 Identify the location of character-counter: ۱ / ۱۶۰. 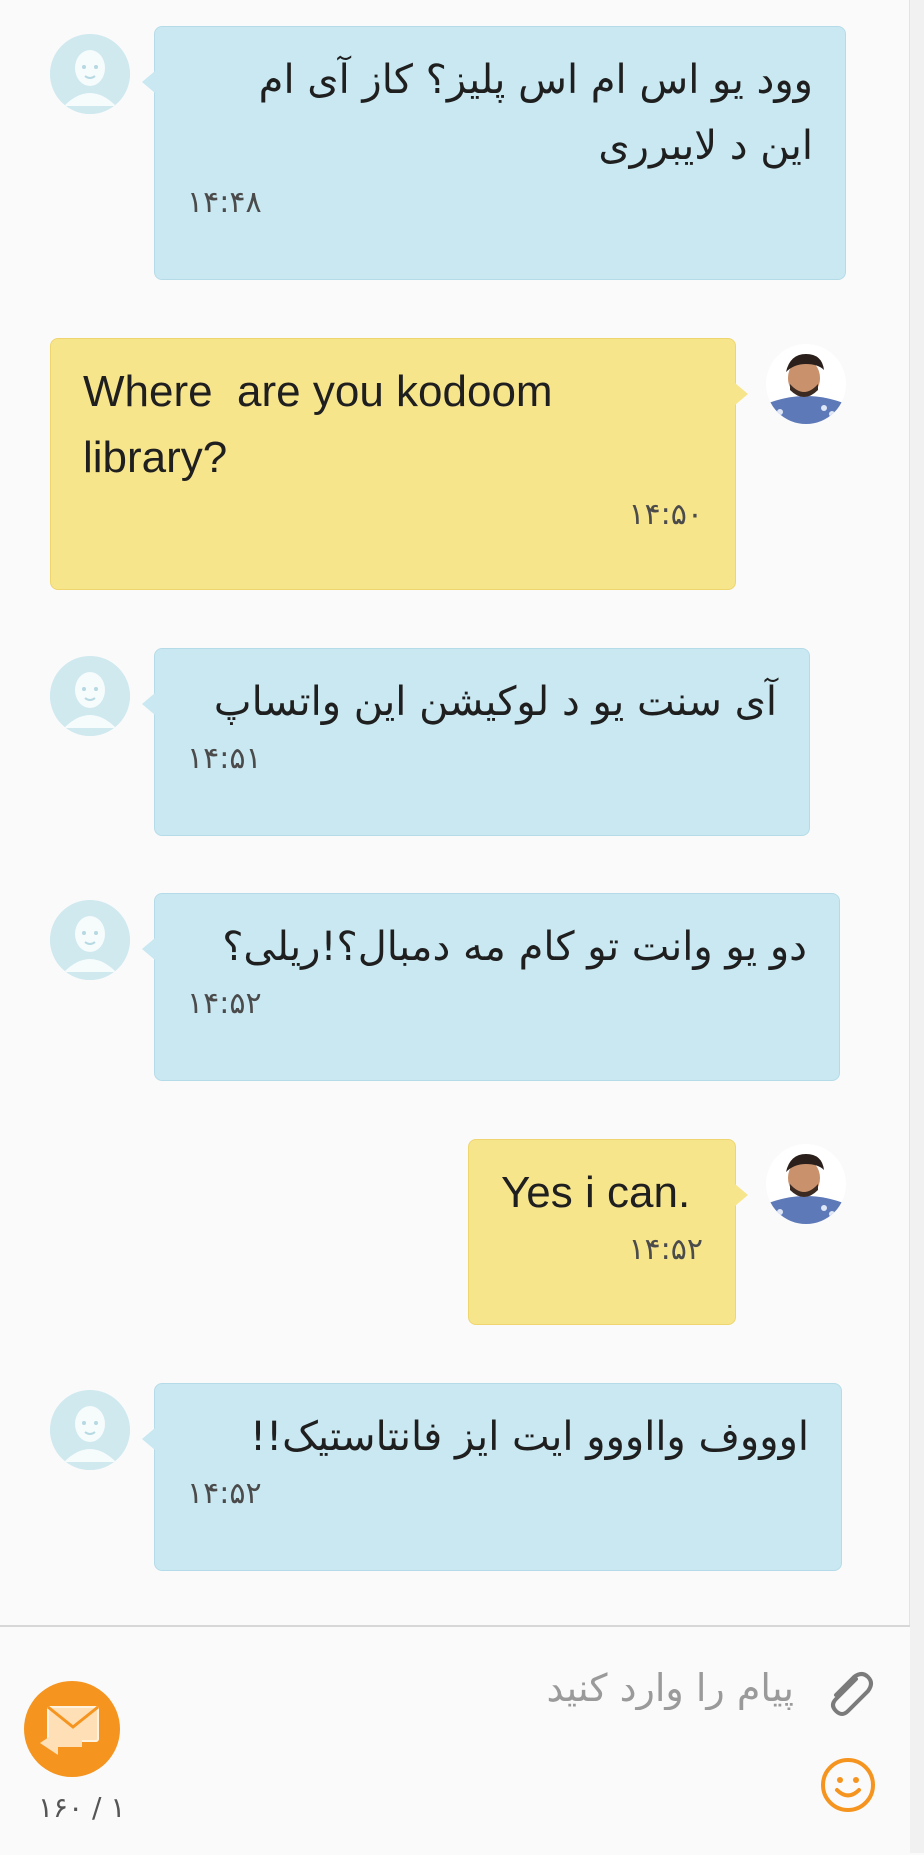
(82, 1807).